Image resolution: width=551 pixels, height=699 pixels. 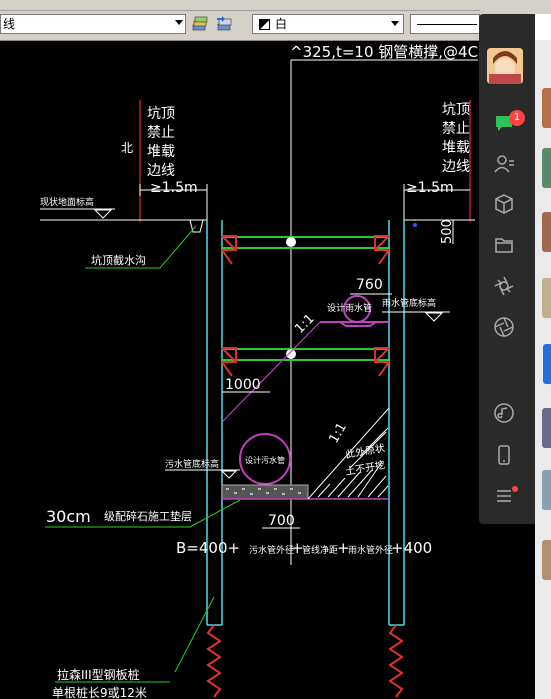 What do you see at coordinates (93, 24) in the screenshot?
I see `layer-dropdown: 线` at bounding box center [93, 24].